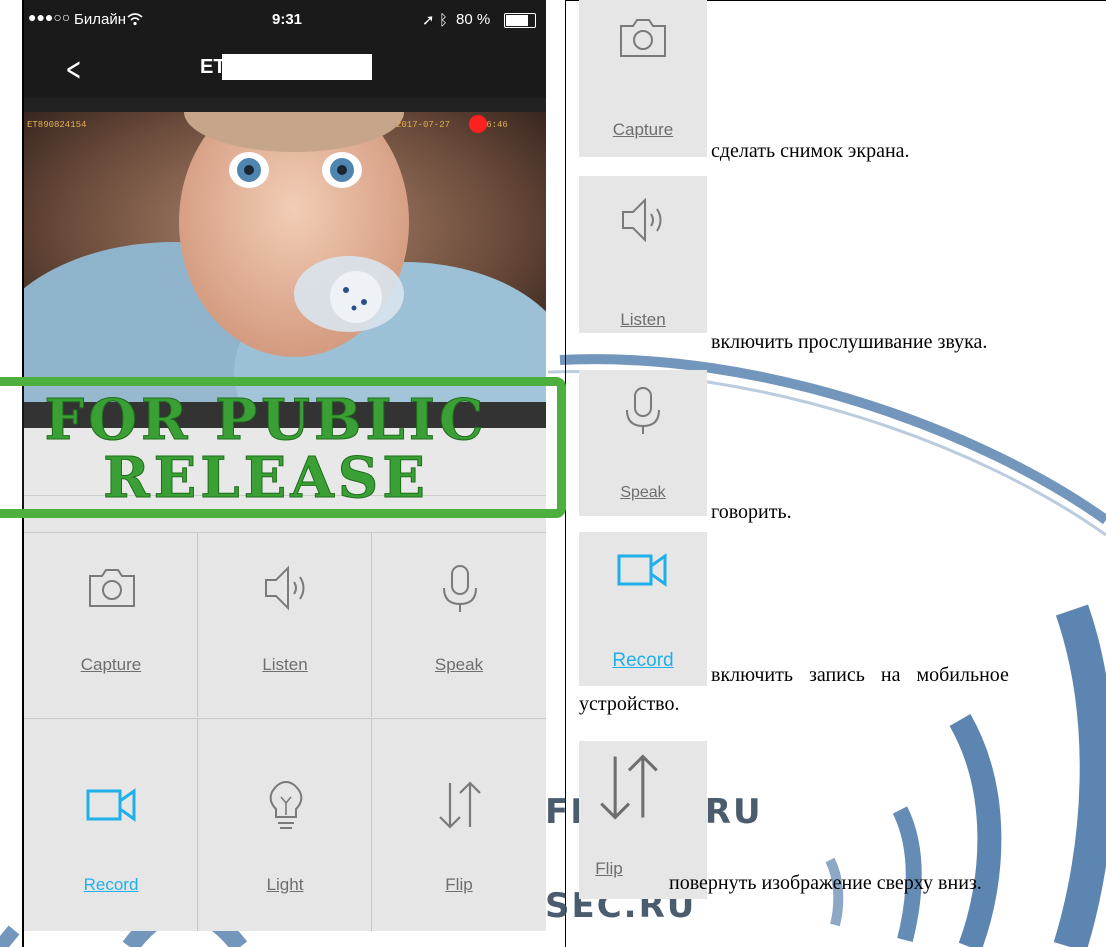 This screenshot has height=947, width=1106. I want to click on capture-description: сделать снимок экрана., so click(810, 151).